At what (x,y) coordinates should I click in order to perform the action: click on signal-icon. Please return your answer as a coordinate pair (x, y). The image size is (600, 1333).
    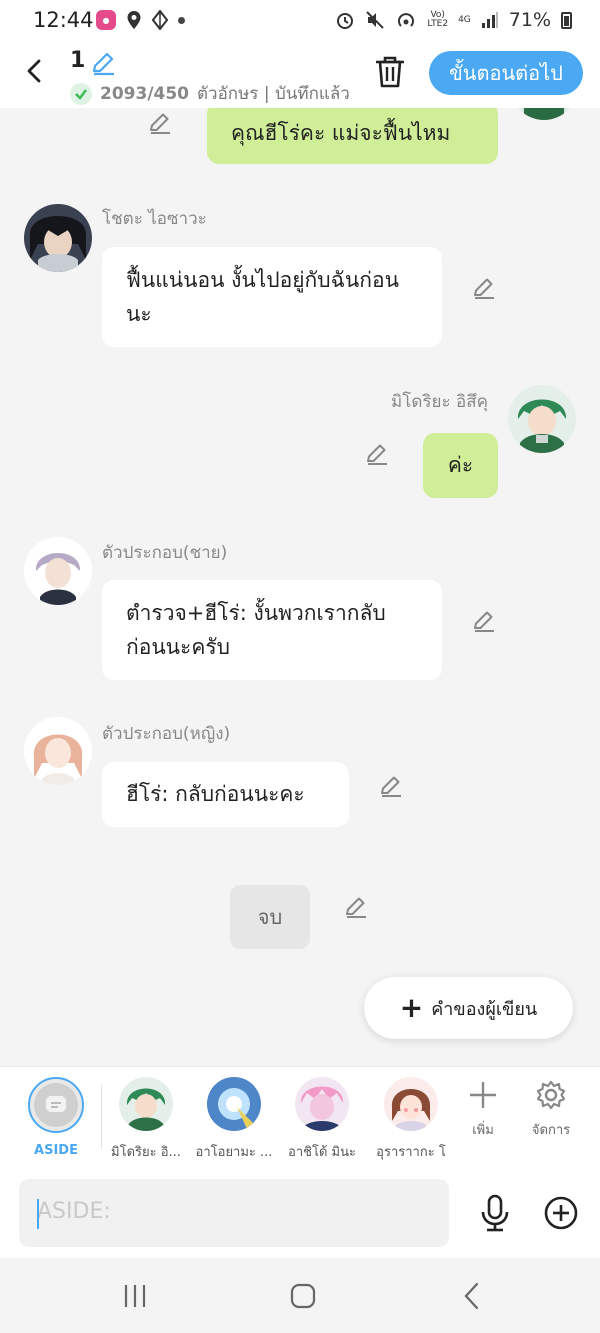
    Looking at the image, I should click on (489, 20).